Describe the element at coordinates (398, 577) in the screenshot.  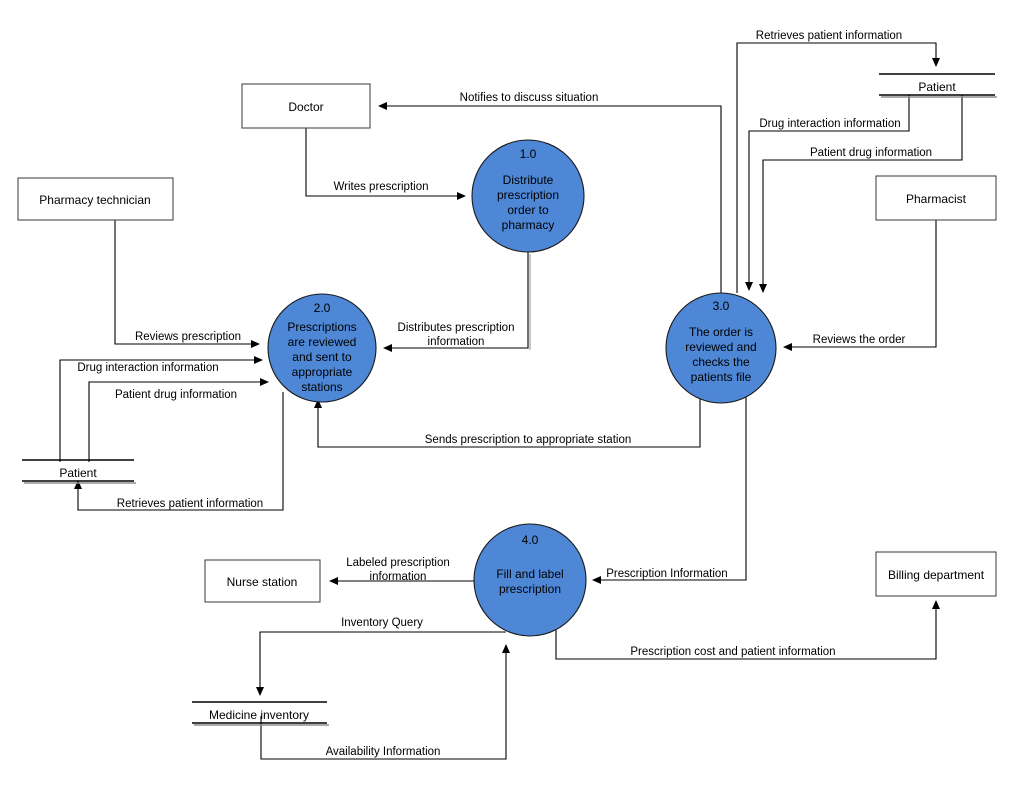
I see `flow-label-labeled-prescription-information-line2: information` at that location.